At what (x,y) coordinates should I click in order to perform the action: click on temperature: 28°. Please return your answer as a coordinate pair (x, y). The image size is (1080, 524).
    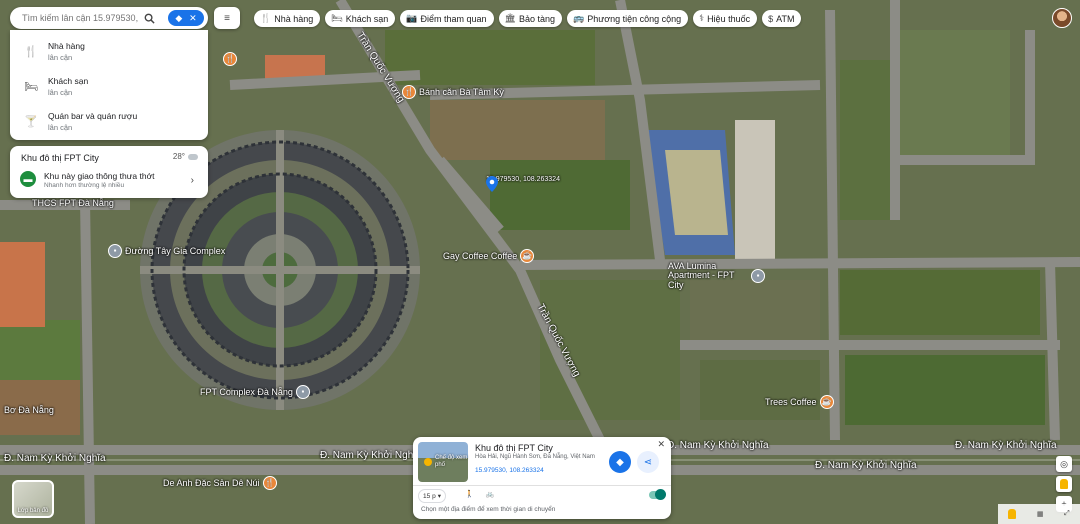
    Looking at the image, I should click on (178, 156).